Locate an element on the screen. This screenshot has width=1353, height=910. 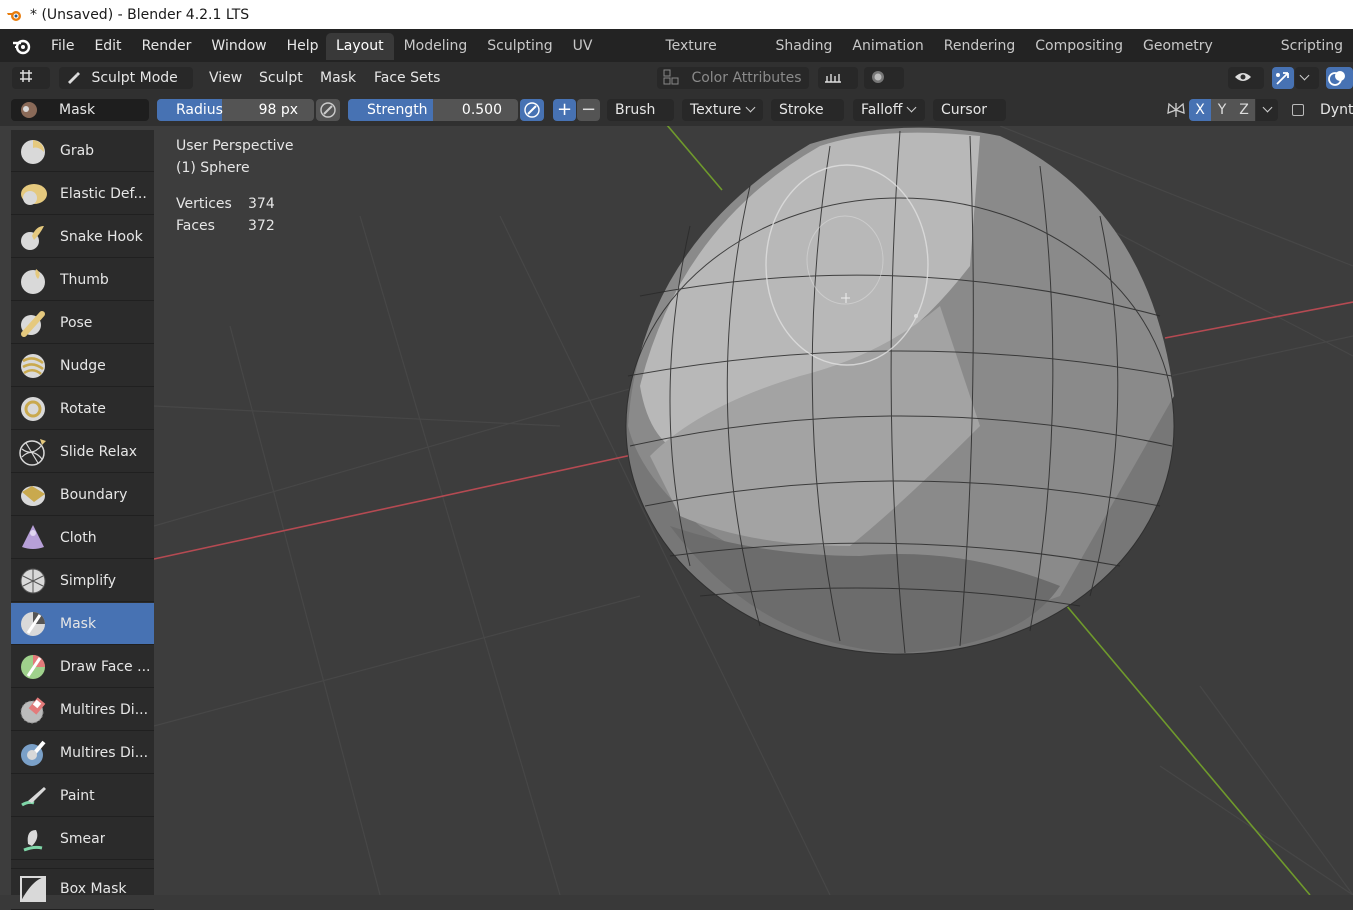
tab-rendering: Rendering is located at coordinates (980, 46).